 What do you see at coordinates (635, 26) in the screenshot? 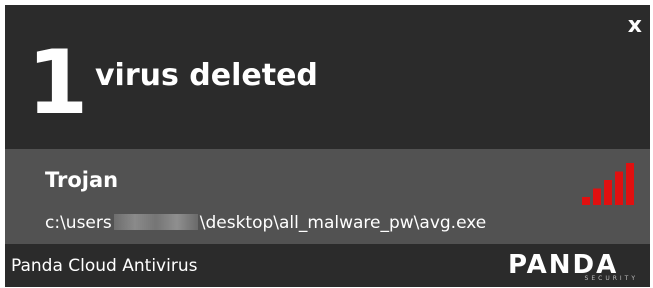
I see `close-button: x` at bounding box center [635, 26].